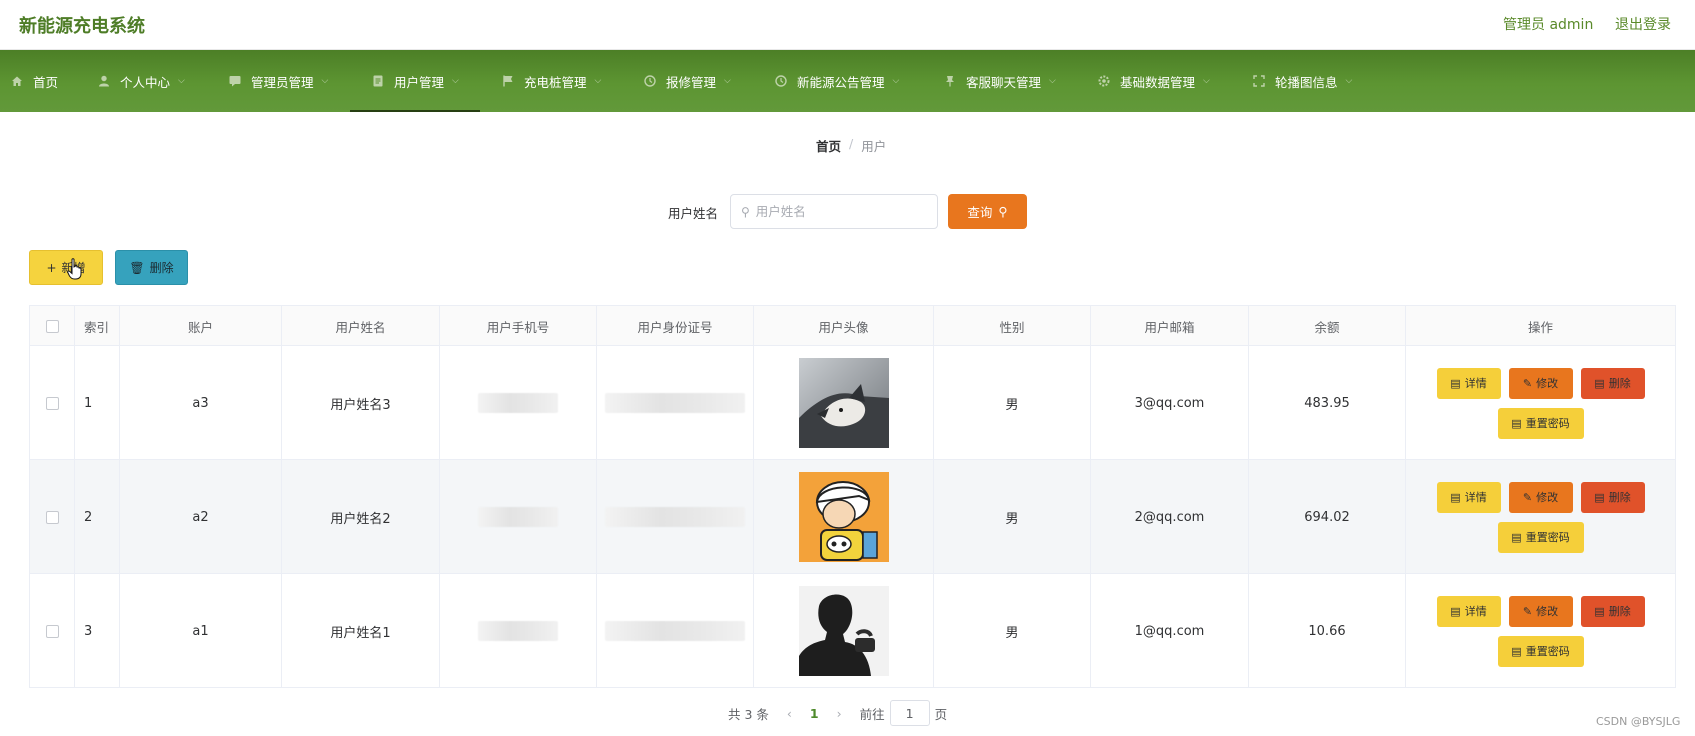 This screenshot has height=736, width=1695. I want to click on search-field: ⚲, so click(834, 211).